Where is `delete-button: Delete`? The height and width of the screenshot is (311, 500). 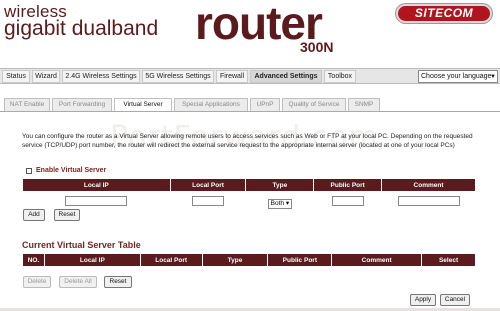 delete-button: Delete is located at coordinates (37, 282).